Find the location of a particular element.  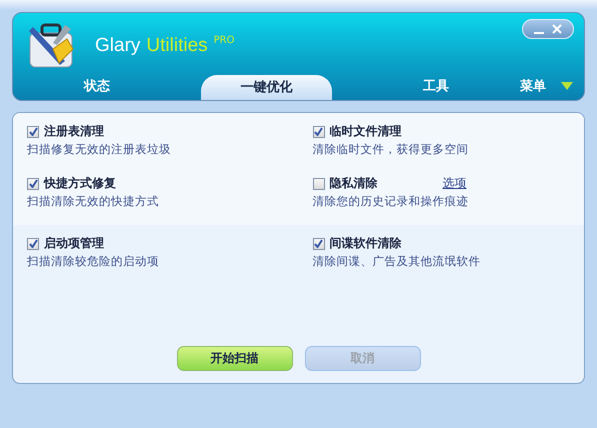

app-name-highlight: Utilities is located at coordinates (177, 46).